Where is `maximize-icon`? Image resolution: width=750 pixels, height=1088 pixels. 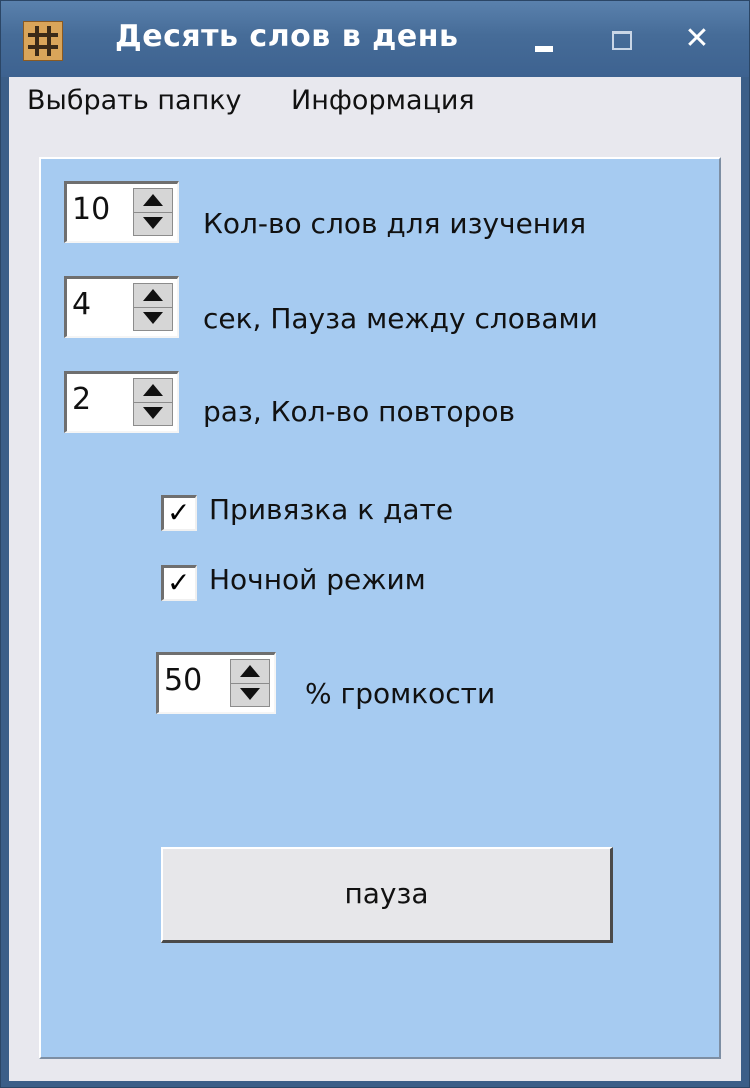 maximize-icon is located at coordinates (622, 40).